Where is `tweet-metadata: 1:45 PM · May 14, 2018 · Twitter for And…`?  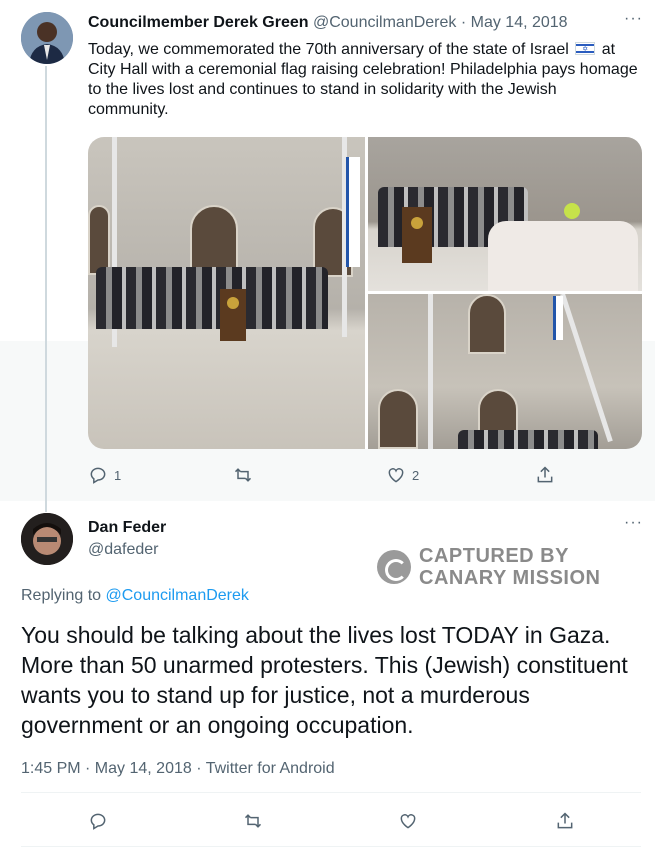
tweet-metadata: 1:45 PM · May 14, 2018 · Twitter for And… is located at coordinates (178, 769).